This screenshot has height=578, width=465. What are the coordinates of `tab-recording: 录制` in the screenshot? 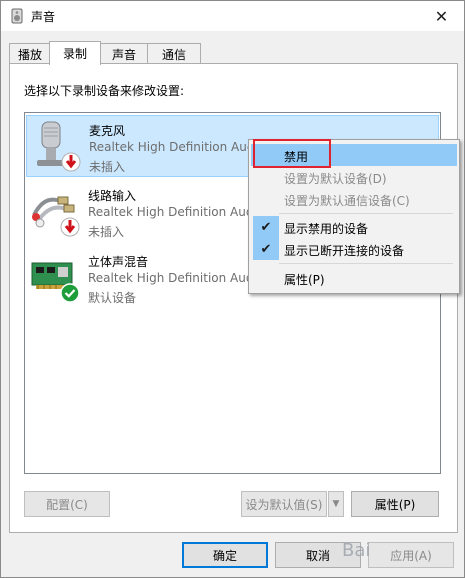 It's located at (75, 53).